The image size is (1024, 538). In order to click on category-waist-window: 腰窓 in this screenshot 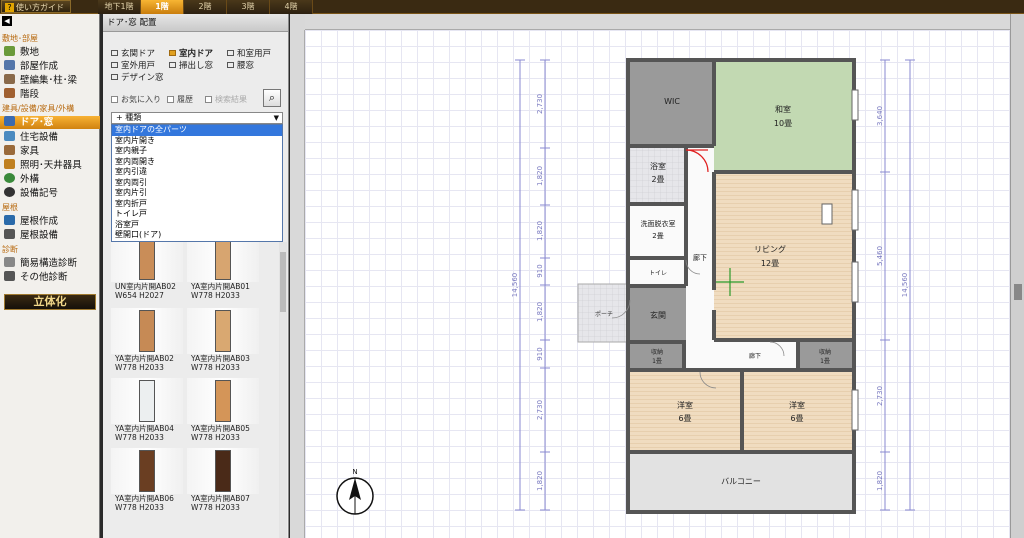, I will do `click(240, 65)`.